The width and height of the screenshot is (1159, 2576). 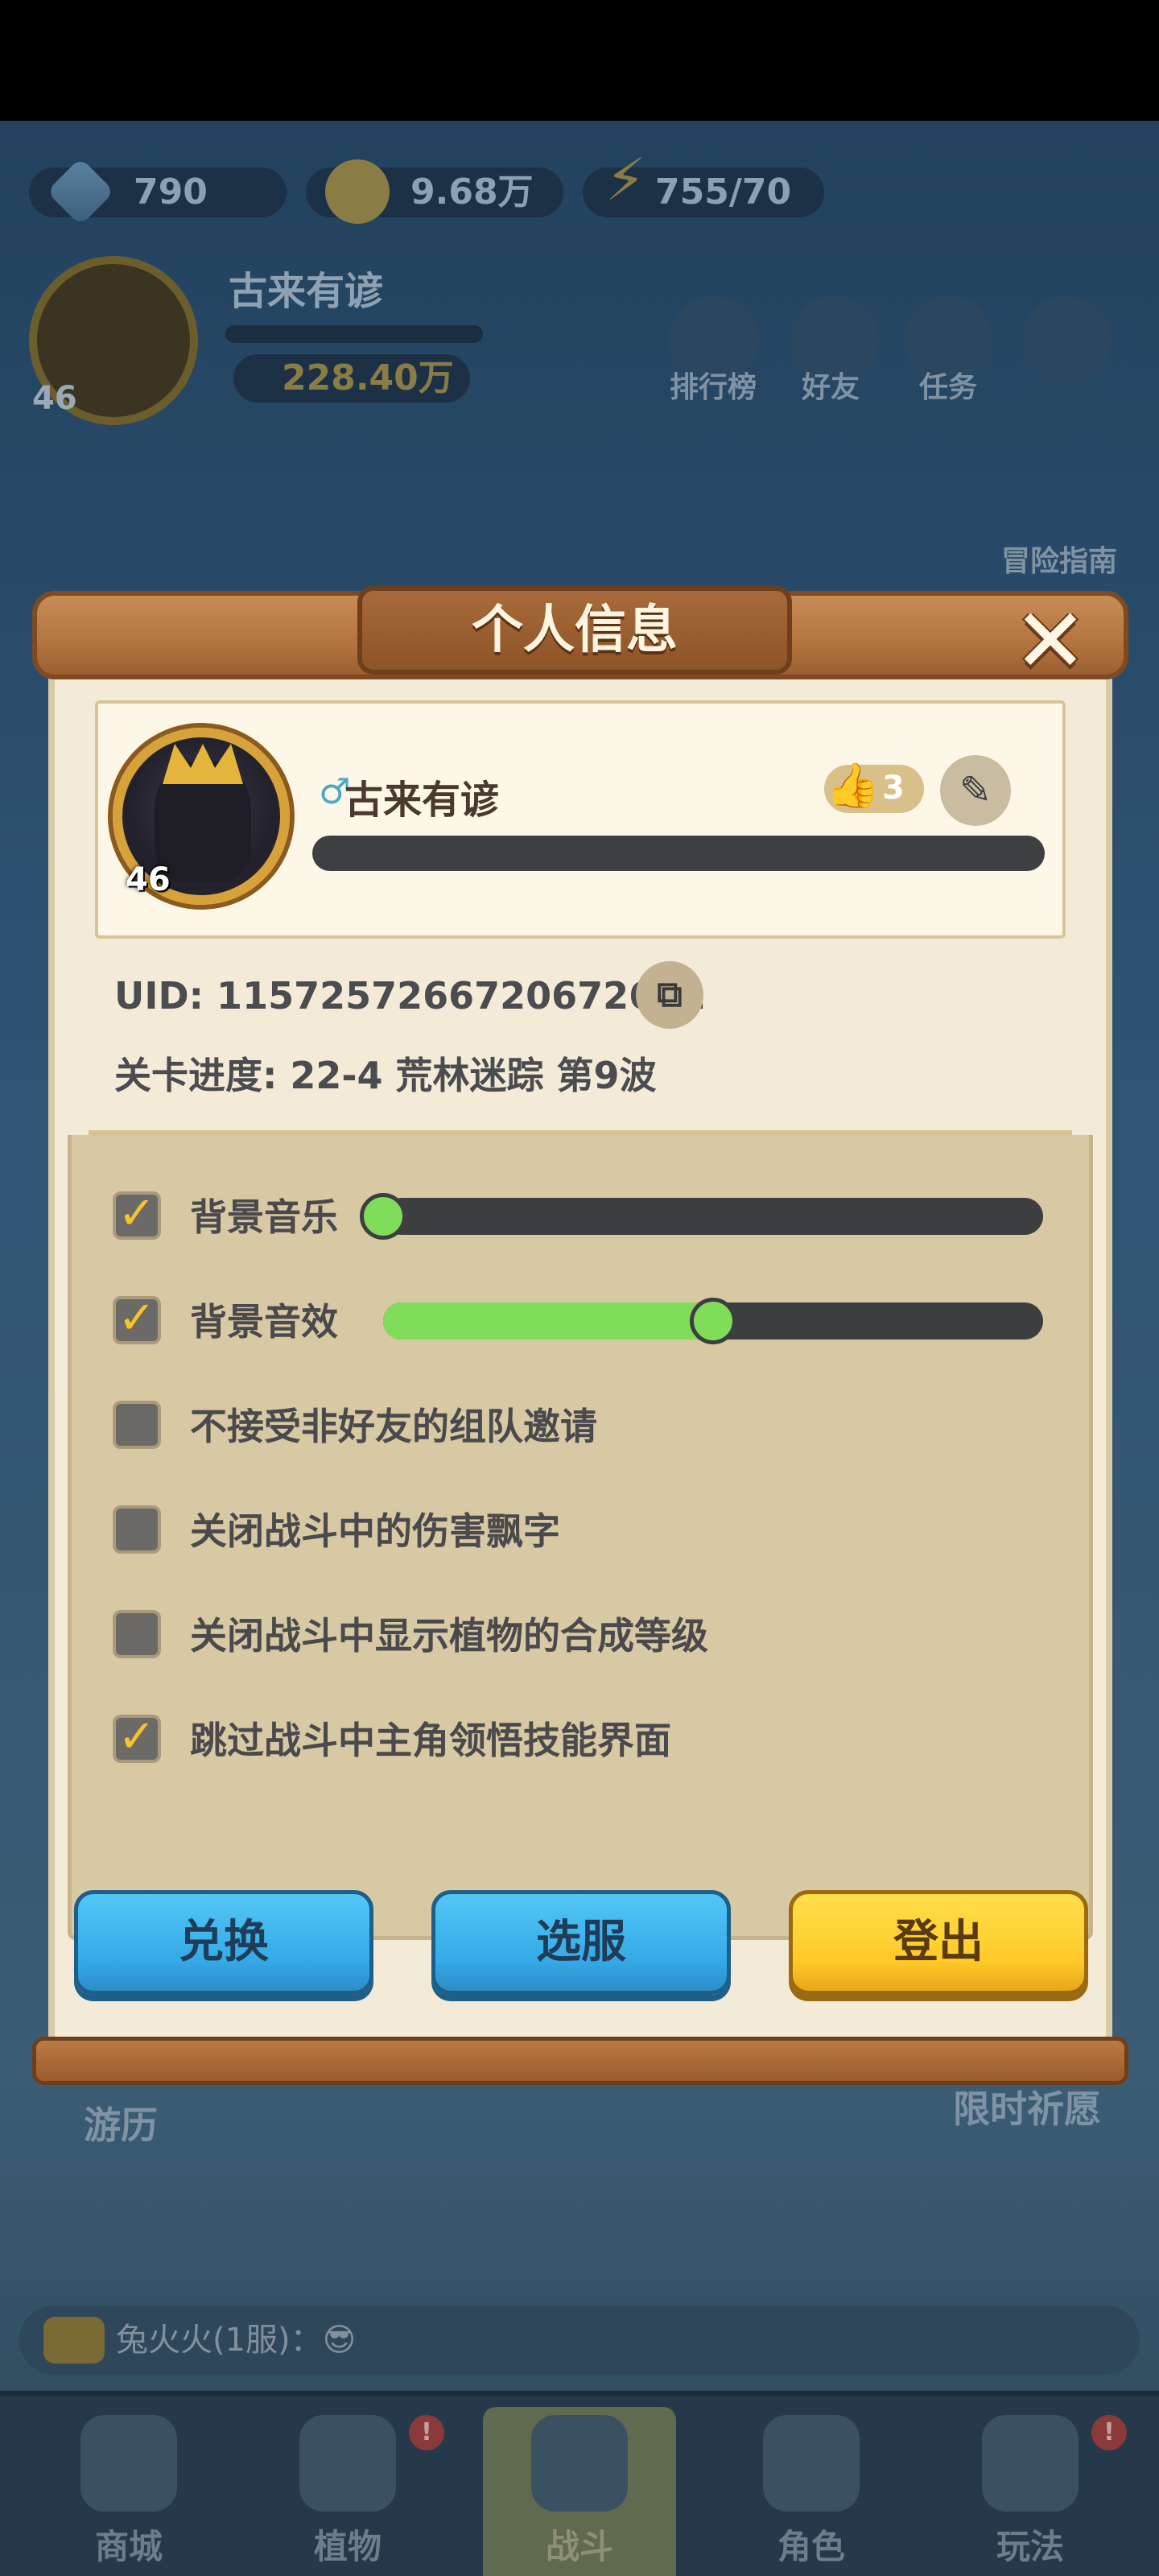 I want to click on coin-icon, so click(x=357, y=191).